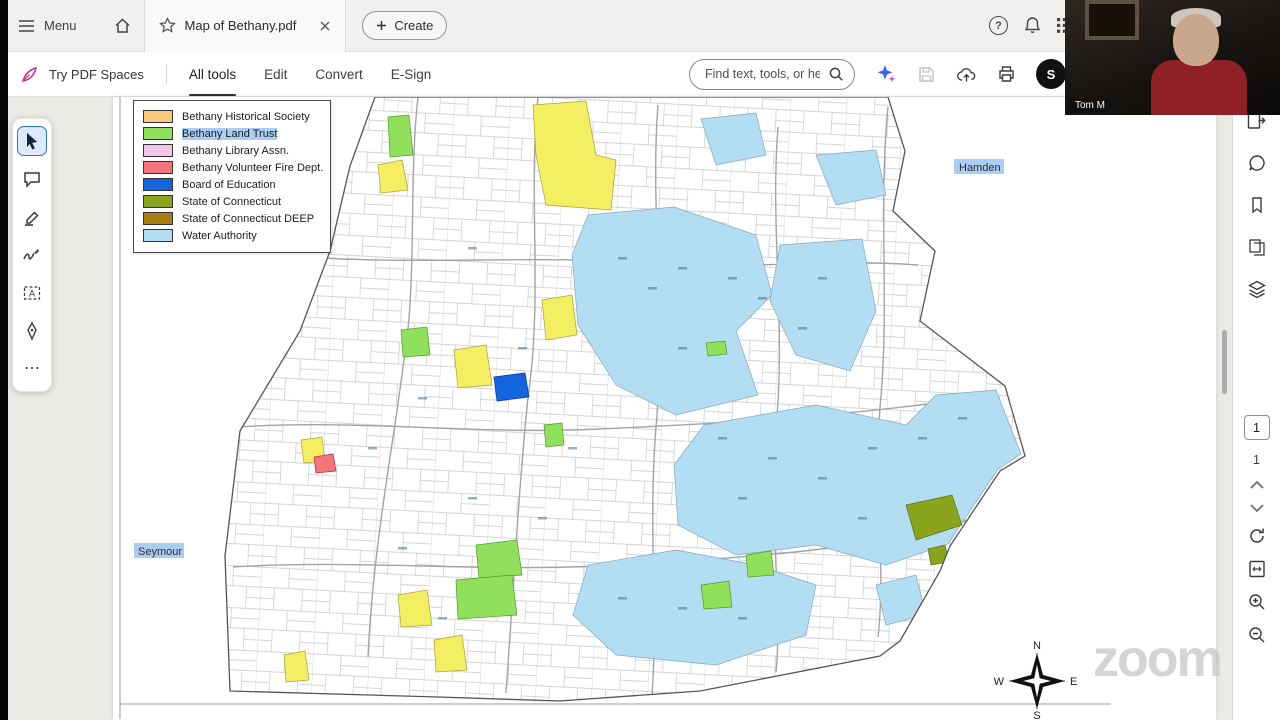 This screenshot has height=720, width=1280. I want to click on webcam-video: Tom M, so click(1172, 57).